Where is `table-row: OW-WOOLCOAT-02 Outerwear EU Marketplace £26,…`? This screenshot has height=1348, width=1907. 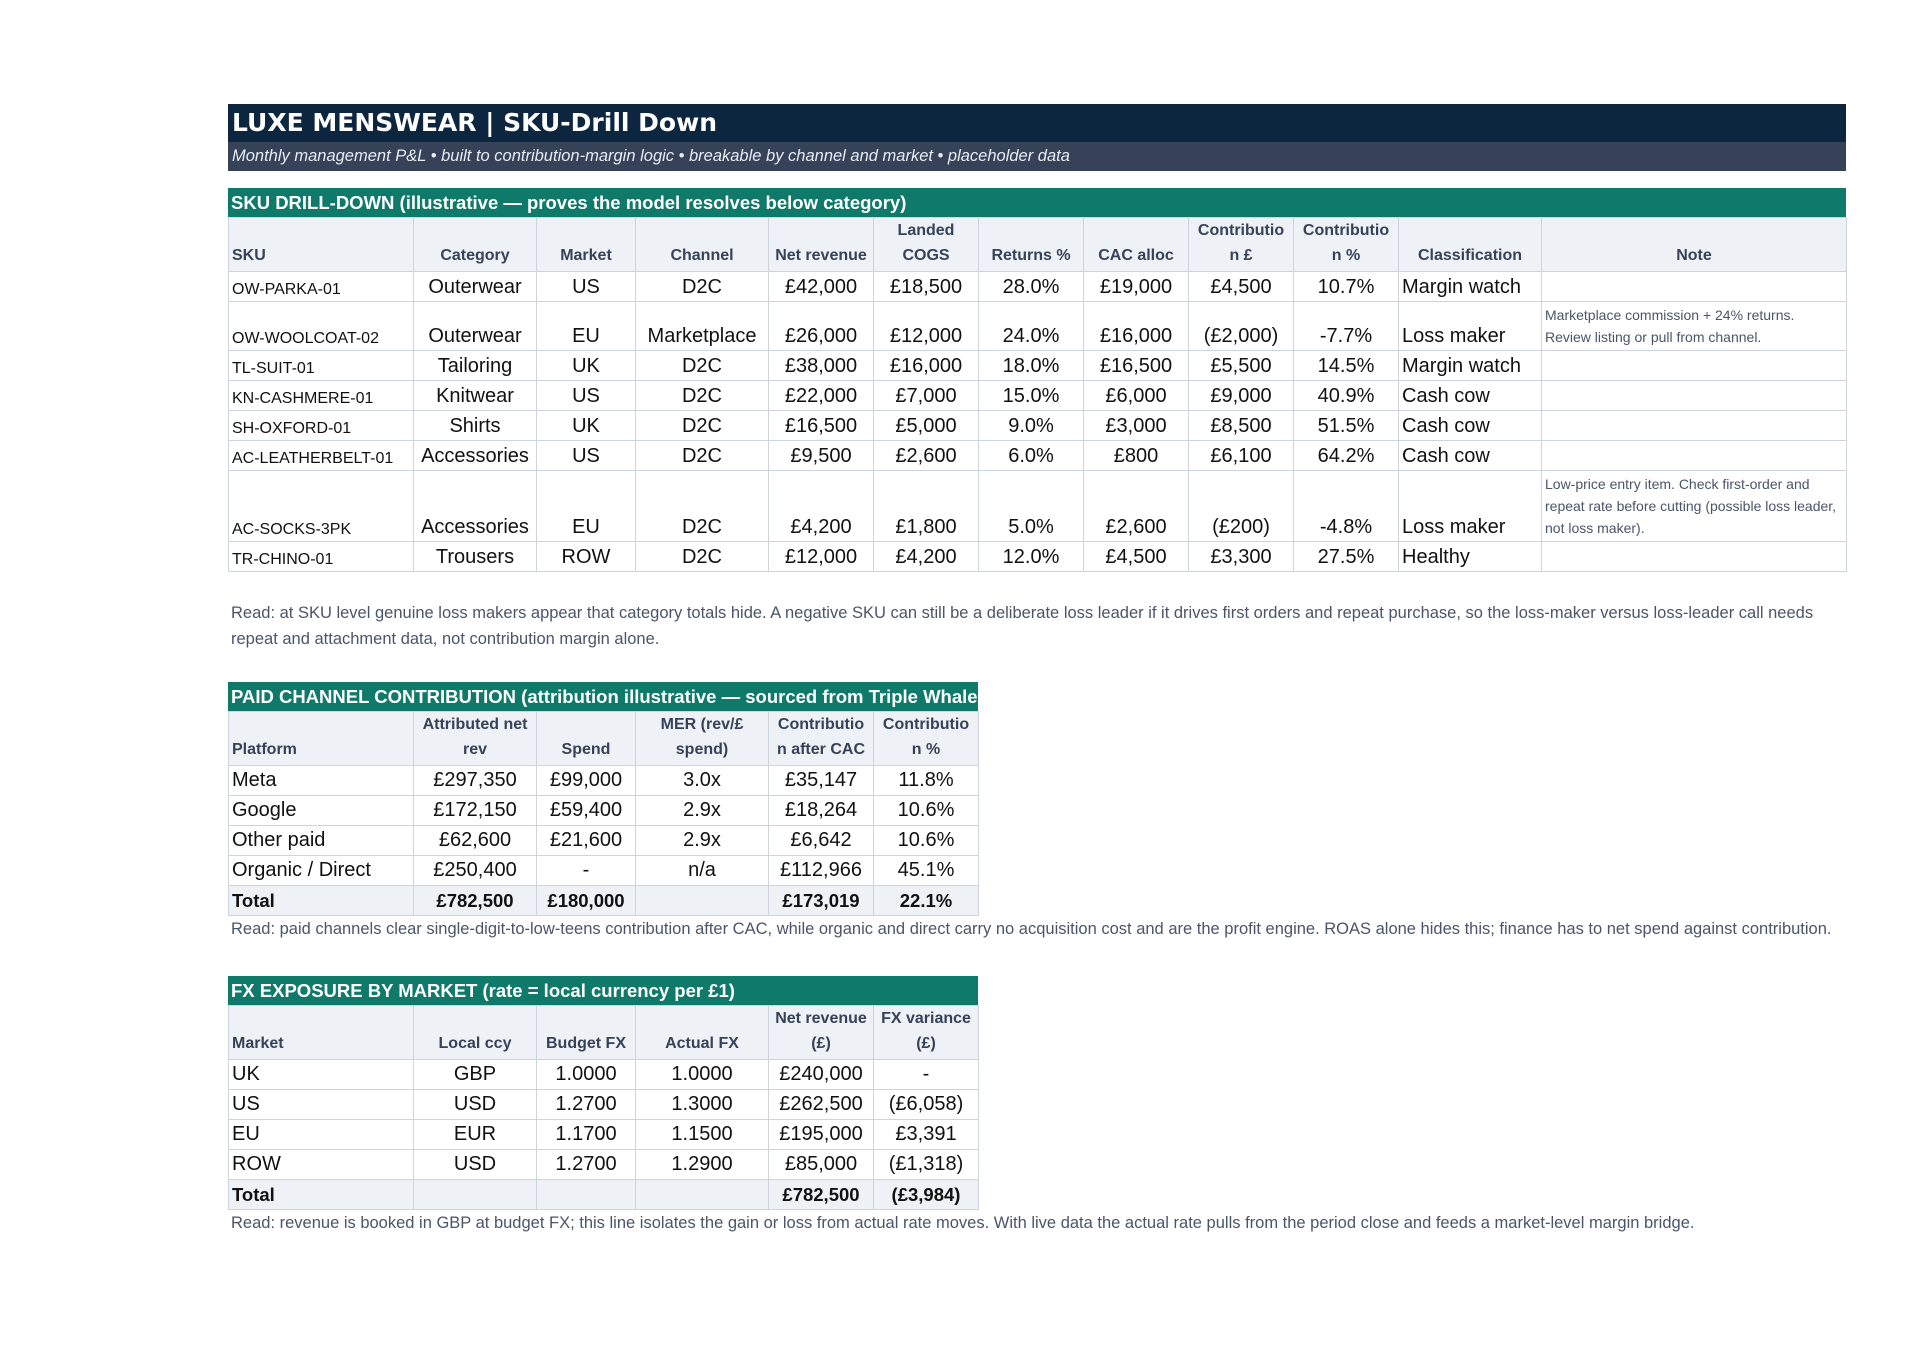 table-row: OW-WOOLCOAT-02 Outerwear EU Marketplace £26,… is located at coordinates (1037, 326).